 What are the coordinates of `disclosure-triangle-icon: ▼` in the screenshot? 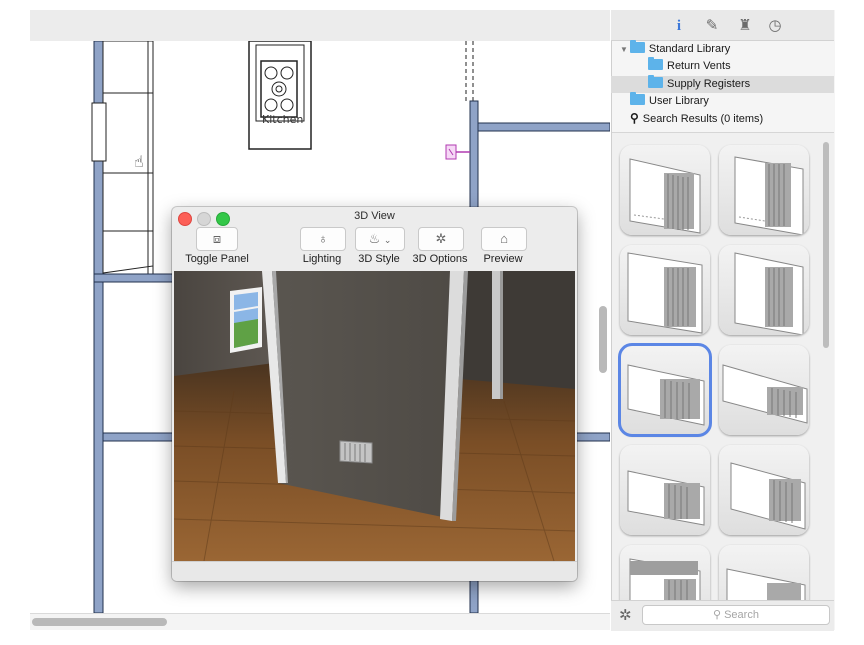 It's located at (624, 49).